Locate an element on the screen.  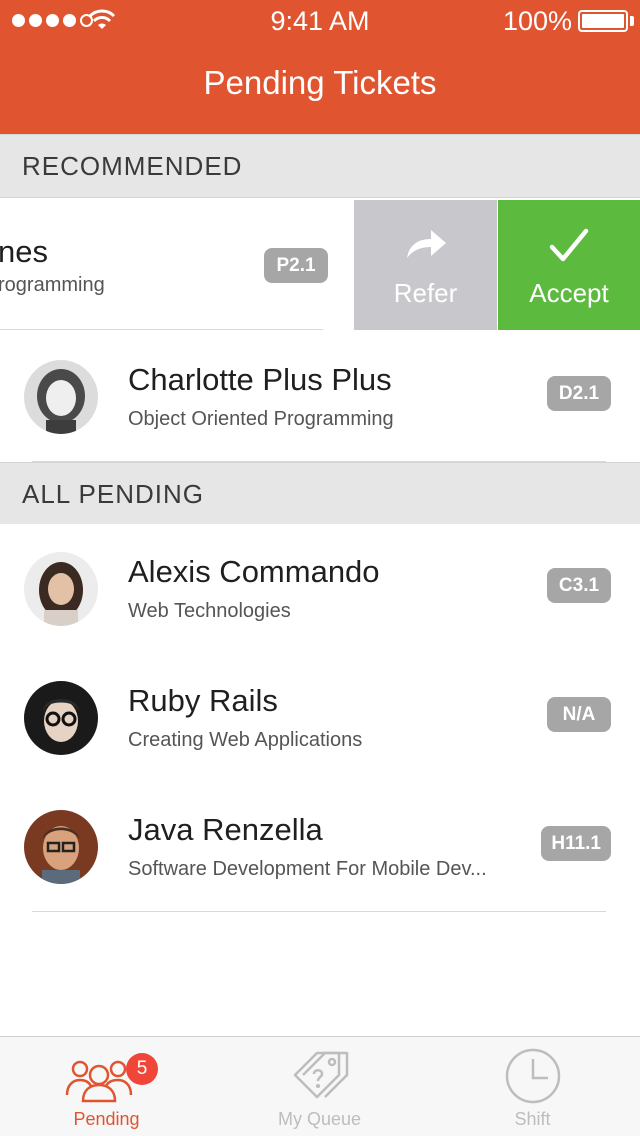
tab-my-queue: My Queue is located at coordinates (319, 1086).